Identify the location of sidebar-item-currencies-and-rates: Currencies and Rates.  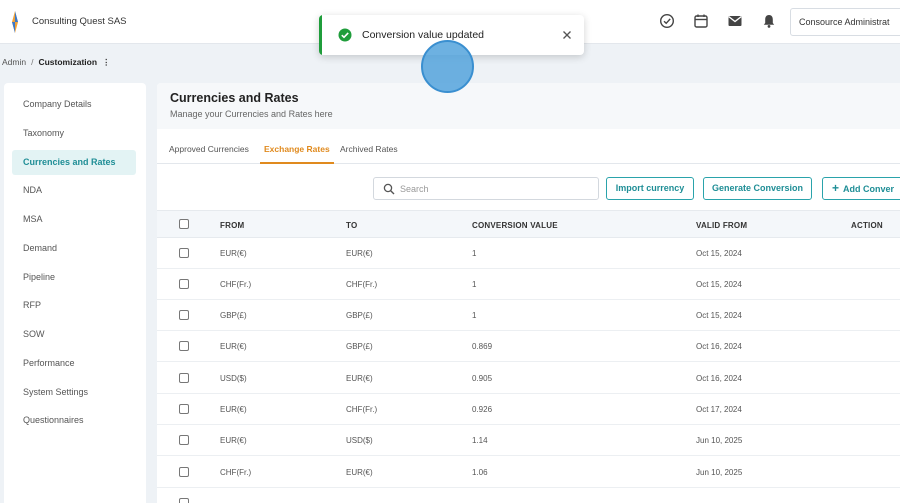
(74, 162).